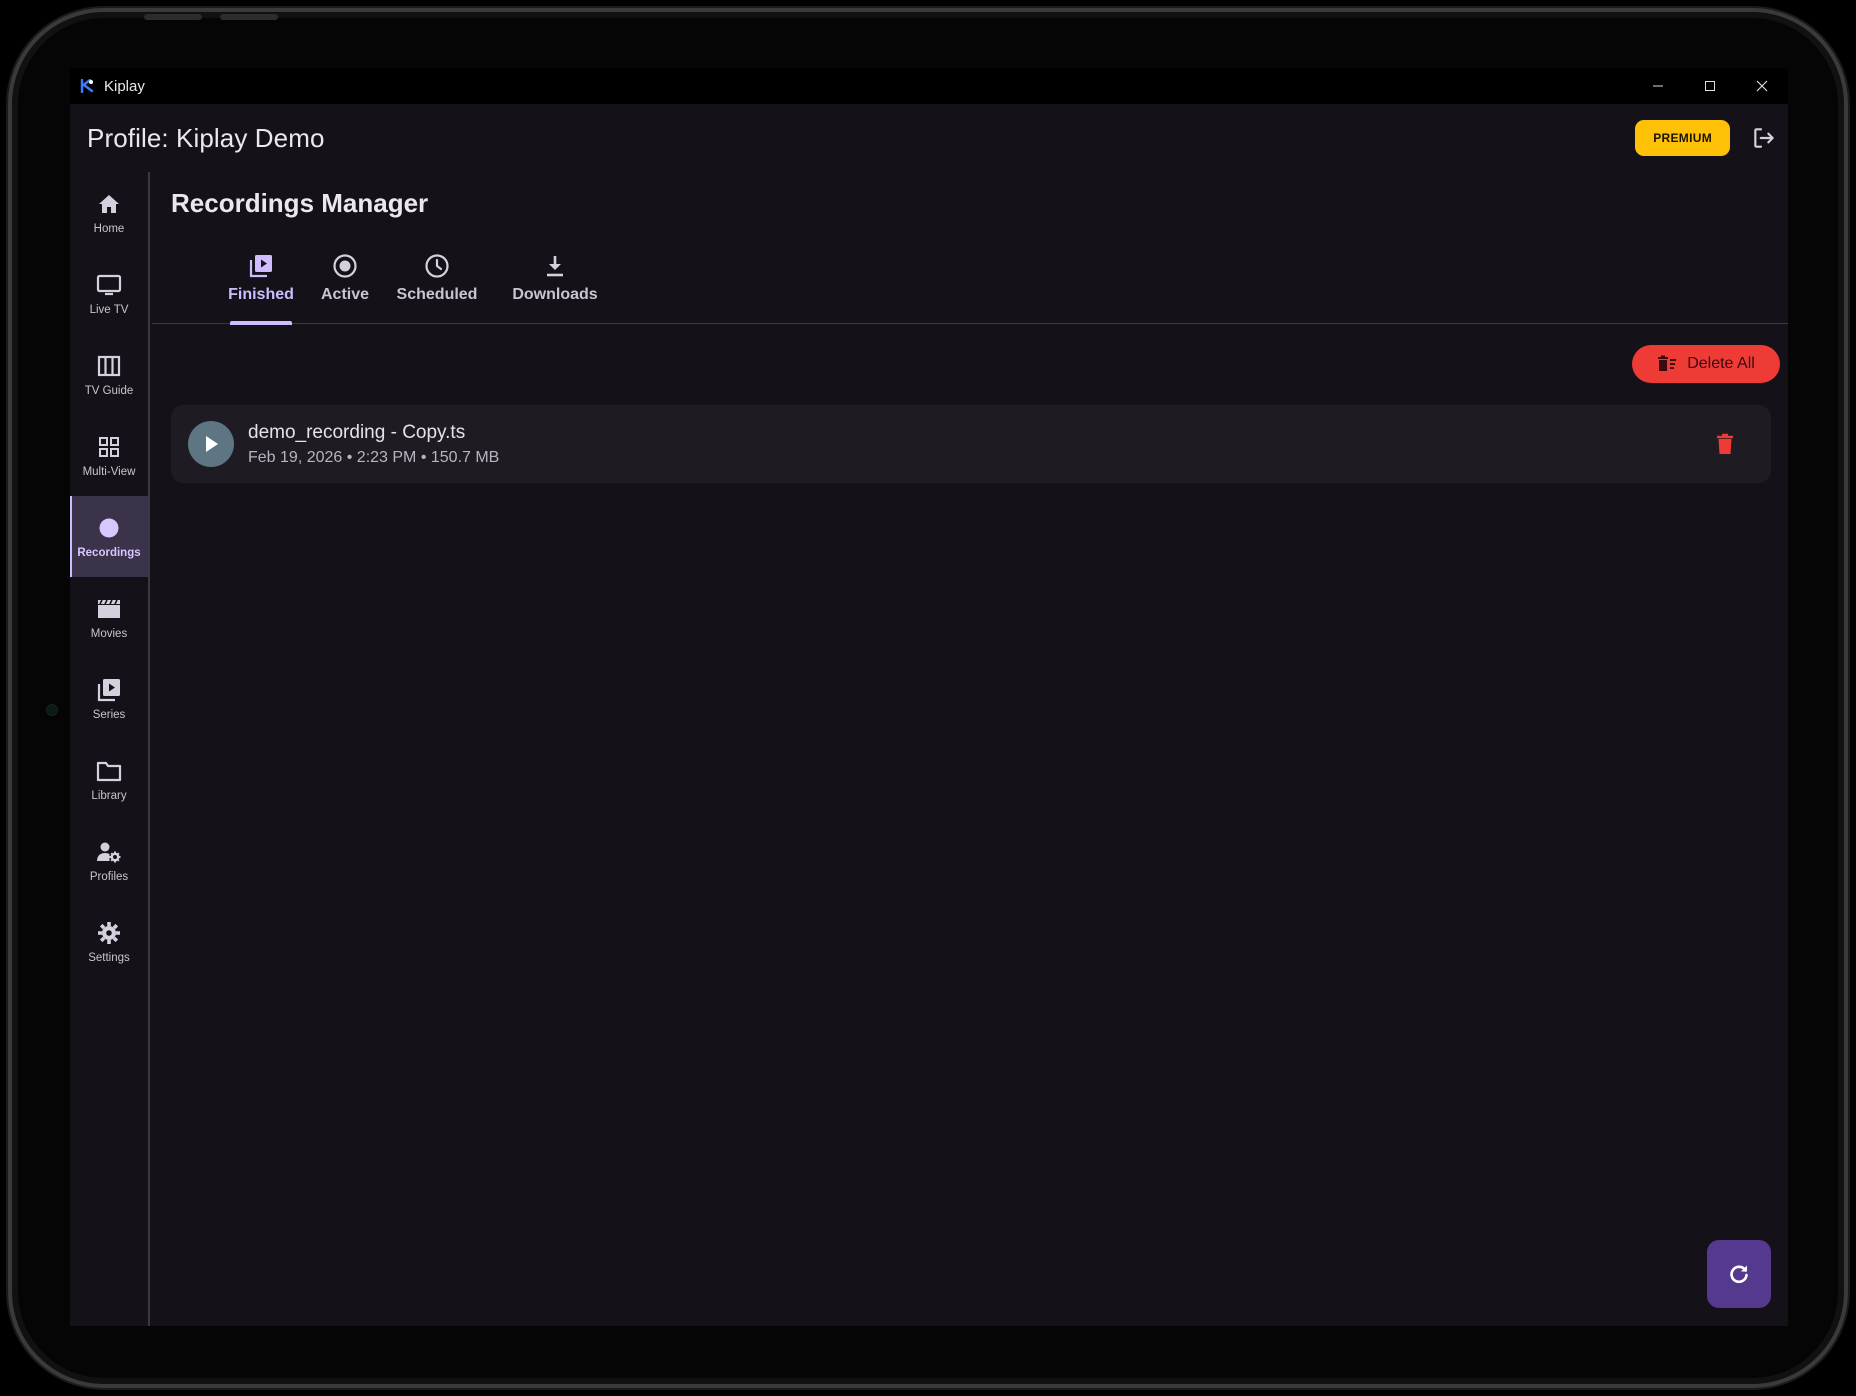  I want to click on close-button, so click(1762, 86).